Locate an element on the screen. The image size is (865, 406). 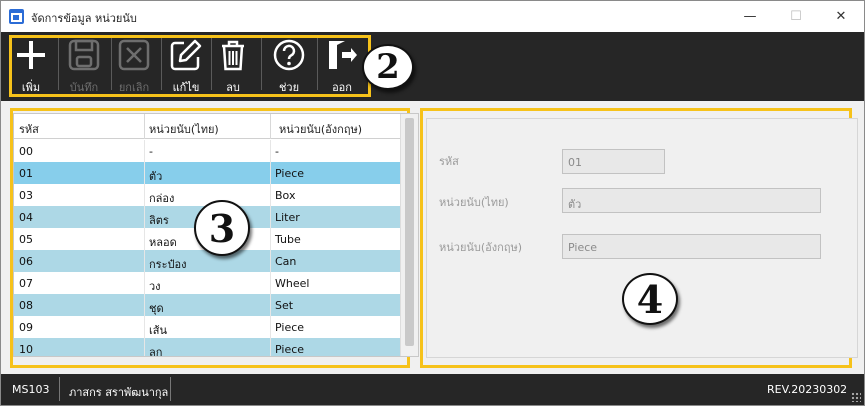
english-unit-label: หน่วยนับ(อังกฤษ) is located at coordinates (481, 247).